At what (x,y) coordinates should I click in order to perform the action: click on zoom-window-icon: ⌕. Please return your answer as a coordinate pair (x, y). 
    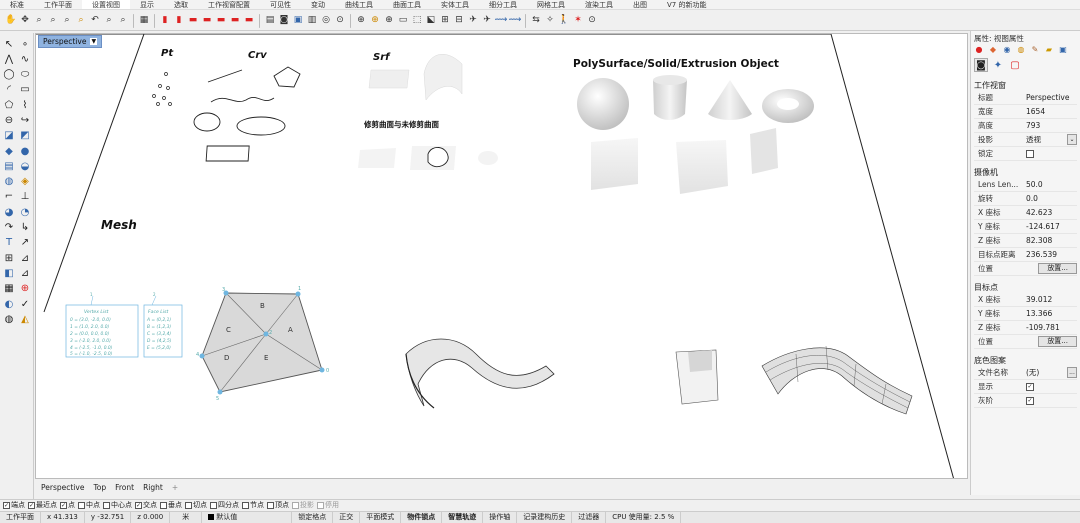
    Looking at the image, I should click on (53, 20).